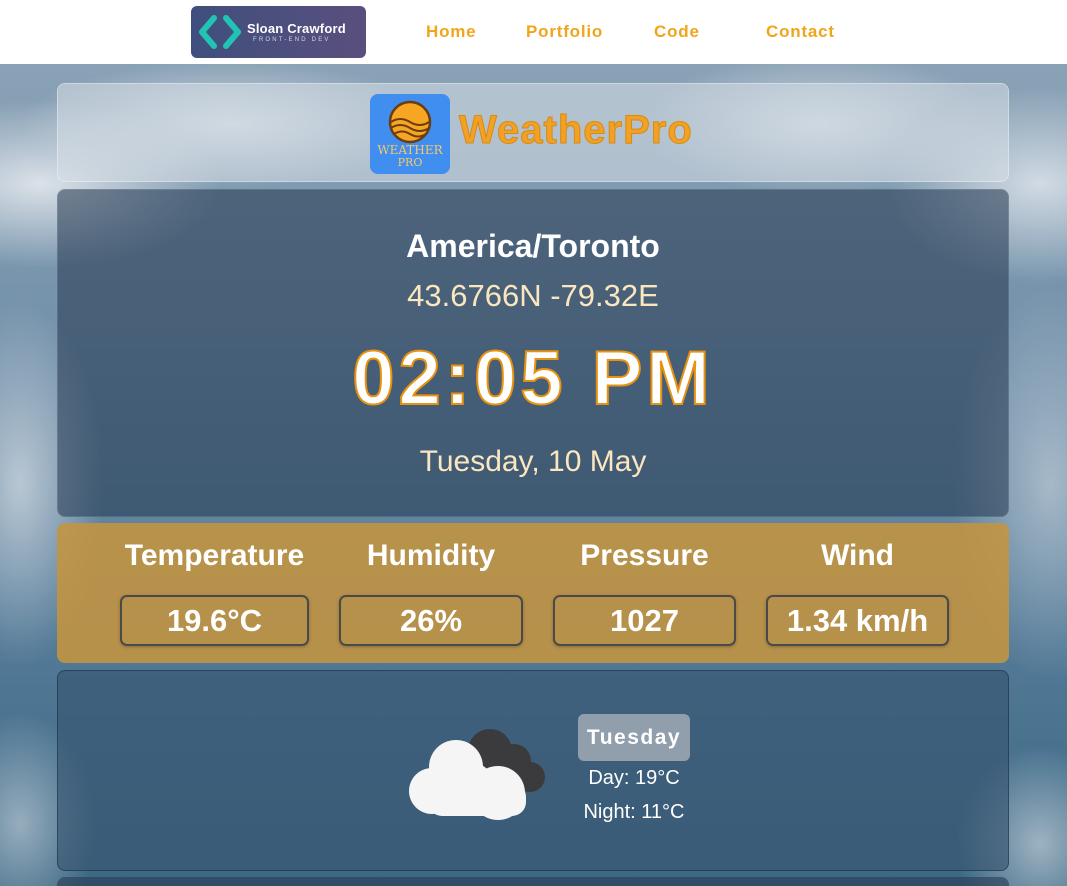 The width and height of the screenshot is (1067, 886). I want to click on nav-link-portfolio: Portfolio, so click(564, 32).